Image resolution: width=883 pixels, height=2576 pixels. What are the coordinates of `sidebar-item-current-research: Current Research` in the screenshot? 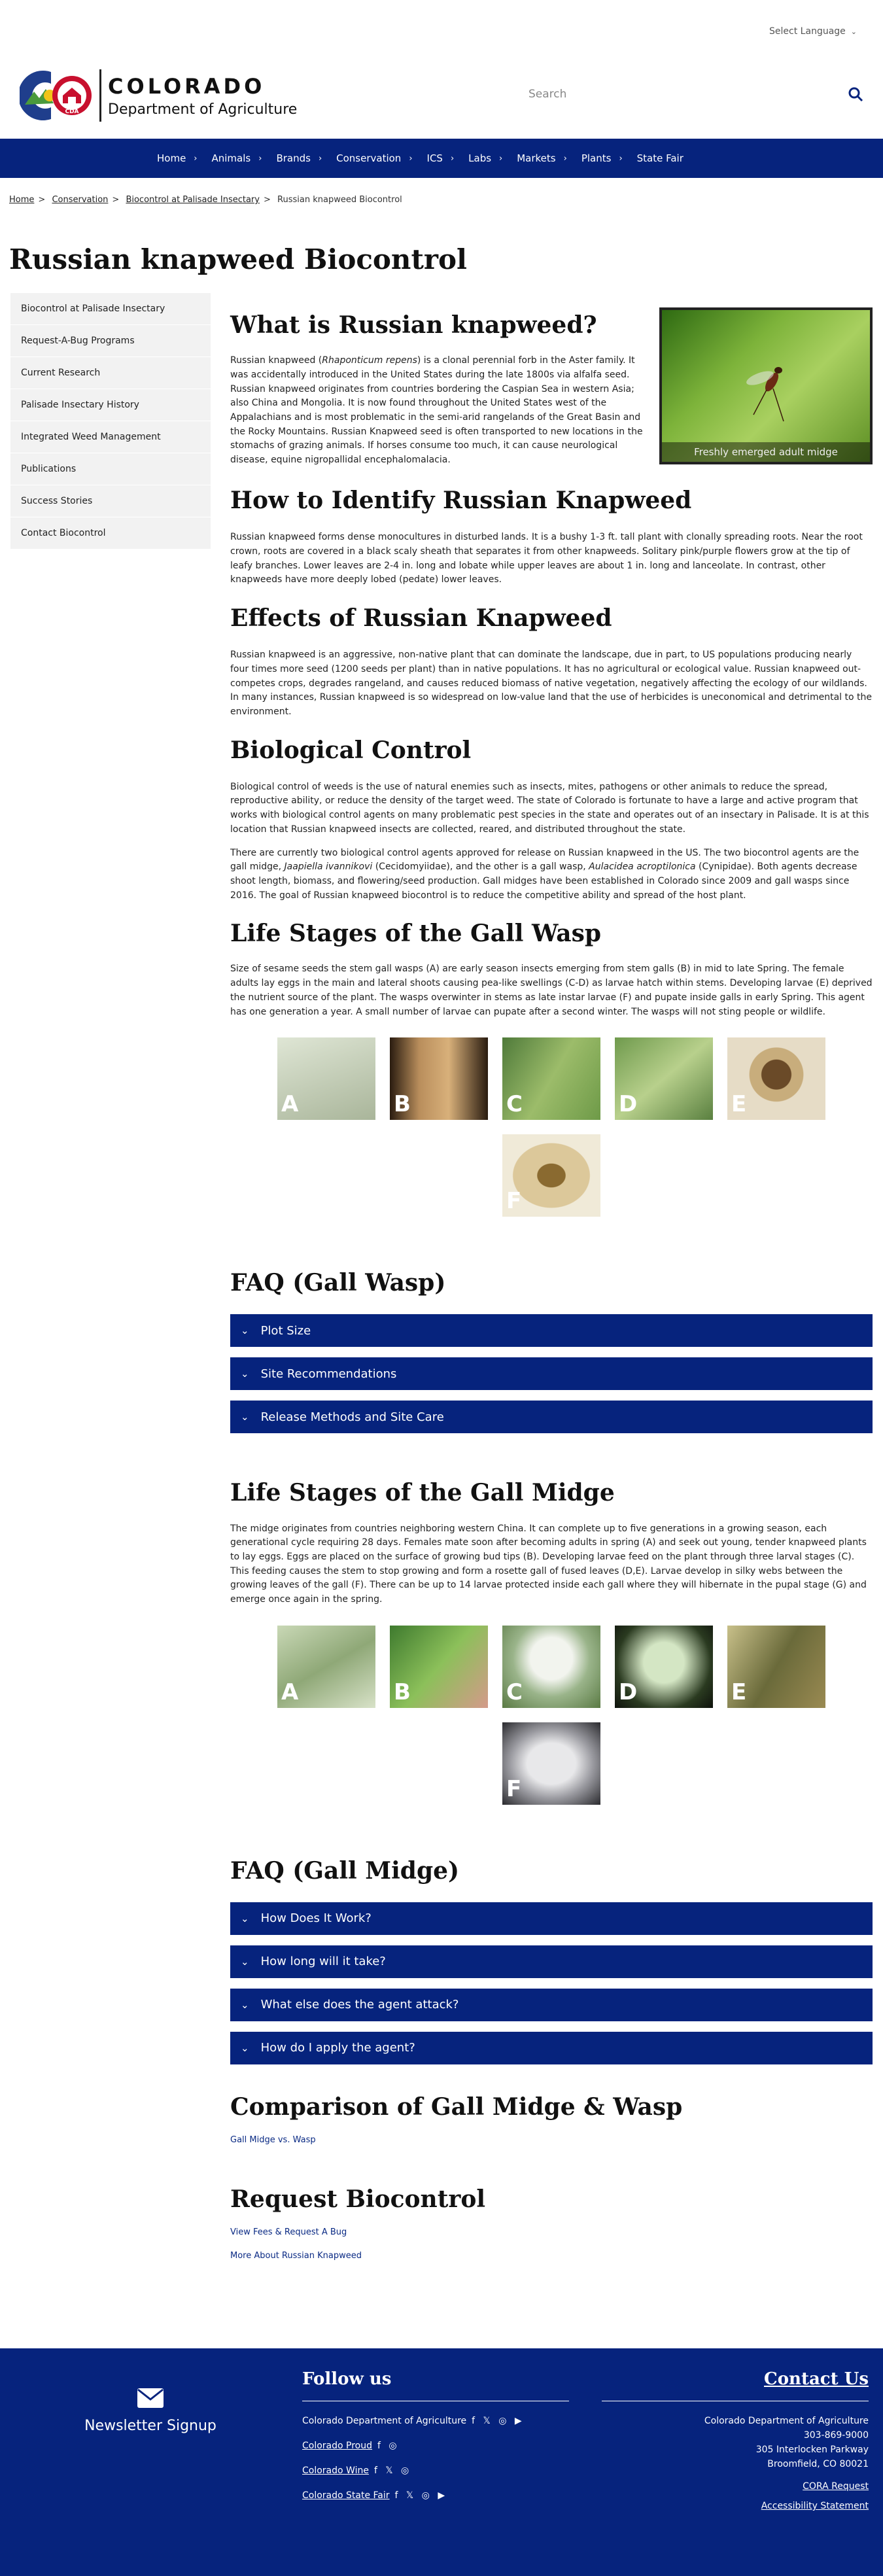 It's located at (110, 373).